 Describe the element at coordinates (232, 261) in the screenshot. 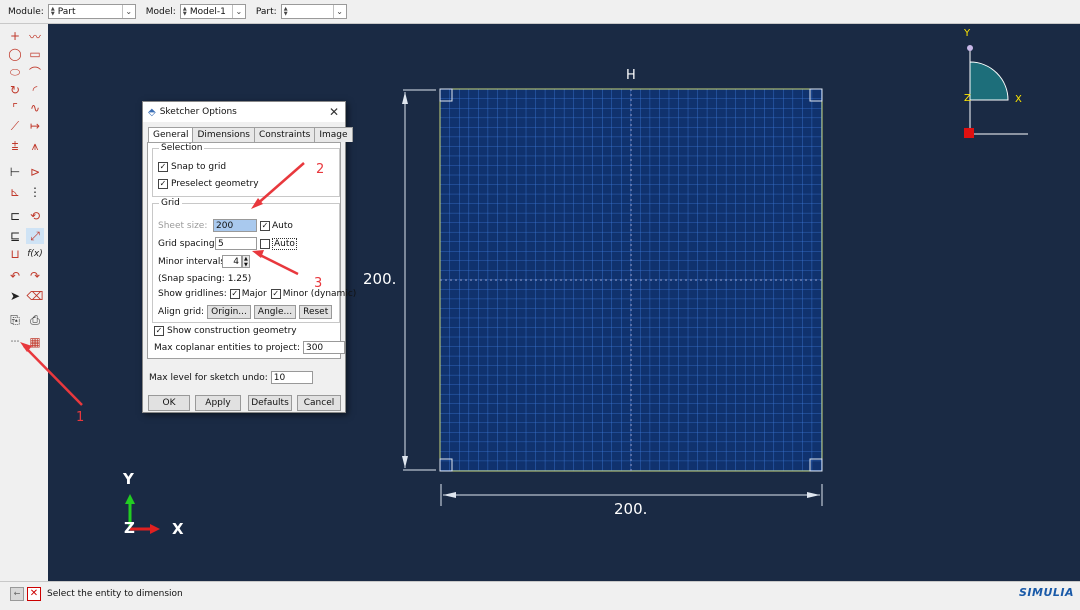

I see `minor-intervals-input: 4` at that location.